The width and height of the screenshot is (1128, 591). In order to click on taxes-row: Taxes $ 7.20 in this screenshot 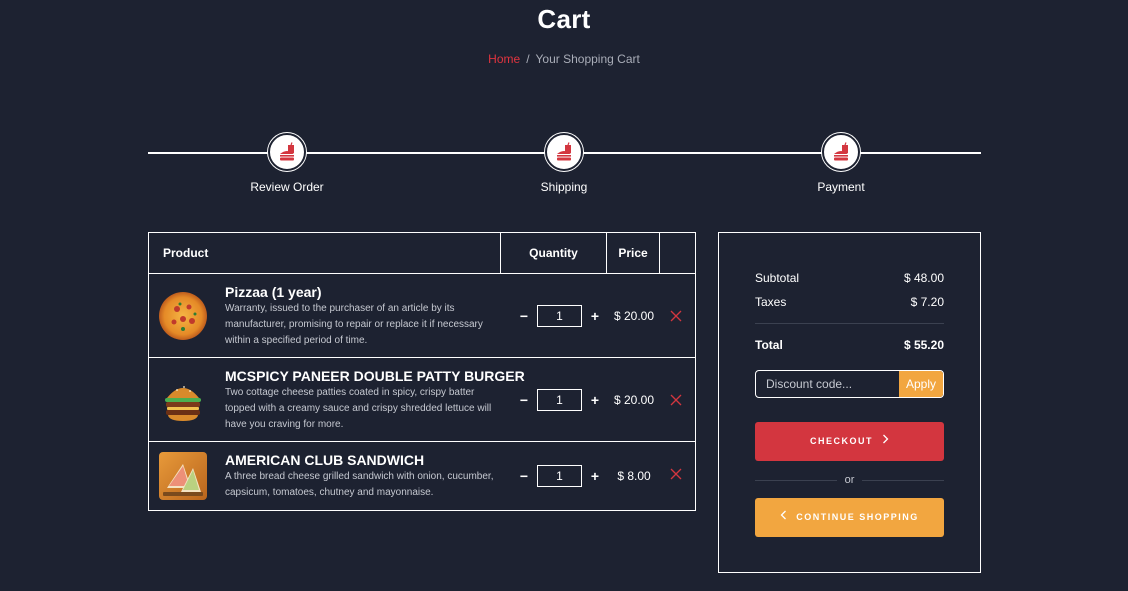, I will do `click(849, 302)`.